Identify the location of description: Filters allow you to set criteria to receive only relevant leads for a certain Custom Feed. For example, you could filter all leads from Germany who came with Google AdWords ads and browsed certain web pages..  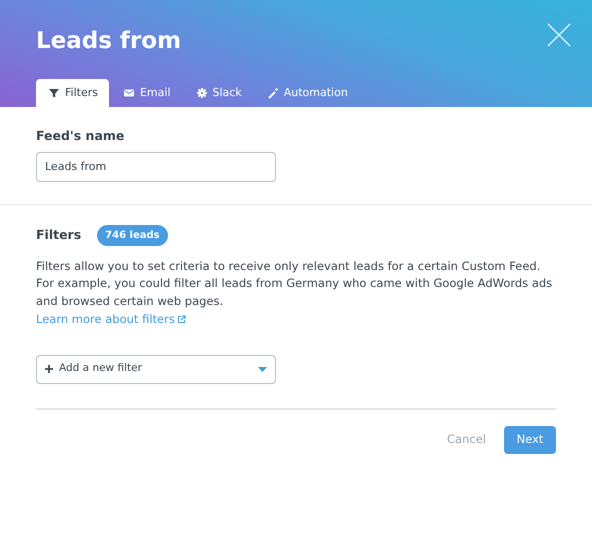
(295, 284).